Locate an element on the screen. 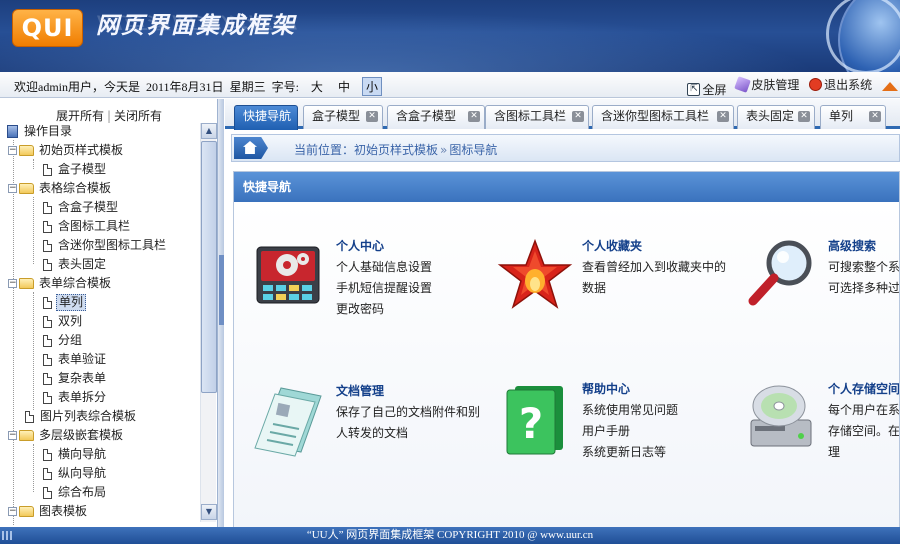  font-size-small: 小 is located at coordinates (371, 86).